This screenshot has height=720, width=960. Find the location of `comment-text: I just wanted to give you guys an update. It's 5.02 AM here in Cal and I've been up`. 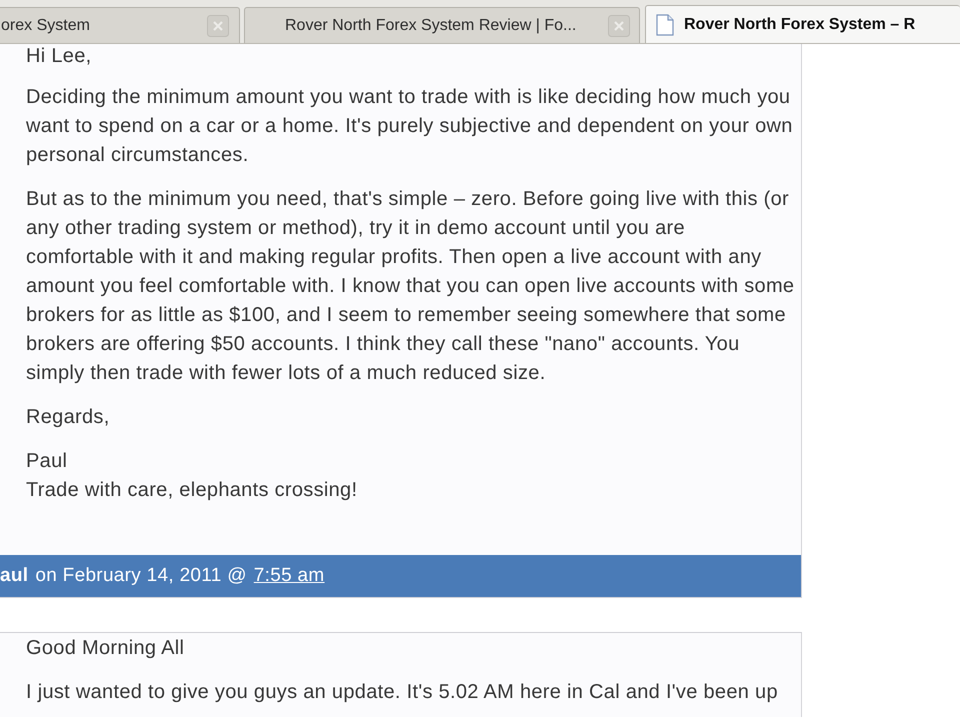

comment-text: I just wanted to give you guys an update. It's 5.02 AM here in Cal and I've been up is located at coordinates (402, 692).